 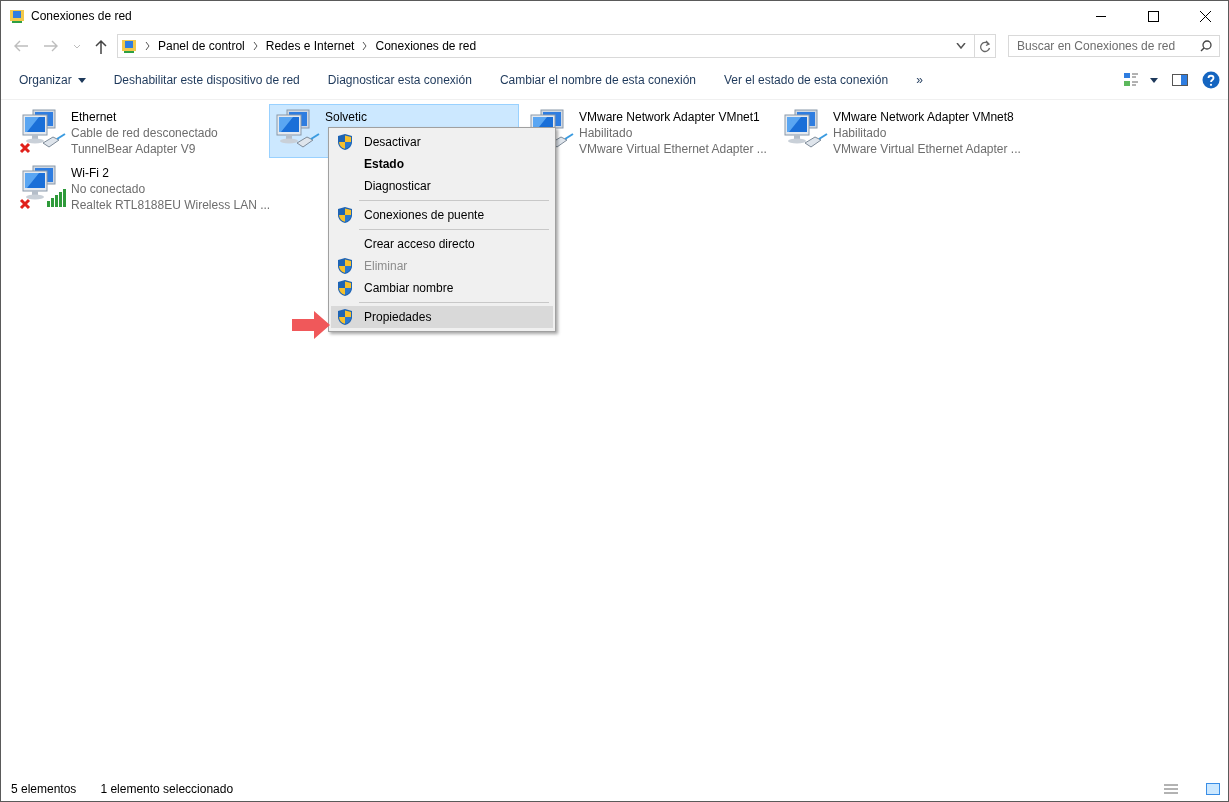 I want to click on selection-count: 1 elemento seleccionado, so click(x=167, y=789).